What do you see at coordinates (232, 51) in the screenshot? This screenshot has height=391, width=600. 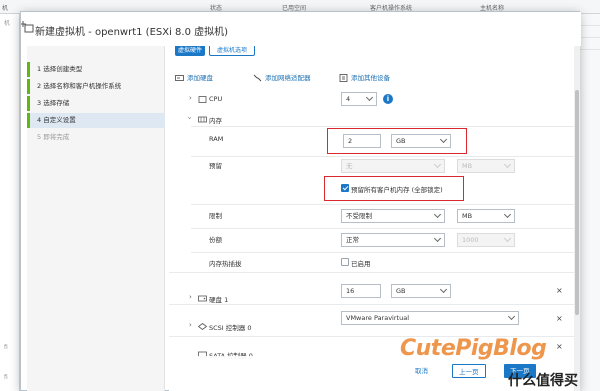 I see `tab-vm-options: 虚拟机选项` at bounding box center [232, 51].